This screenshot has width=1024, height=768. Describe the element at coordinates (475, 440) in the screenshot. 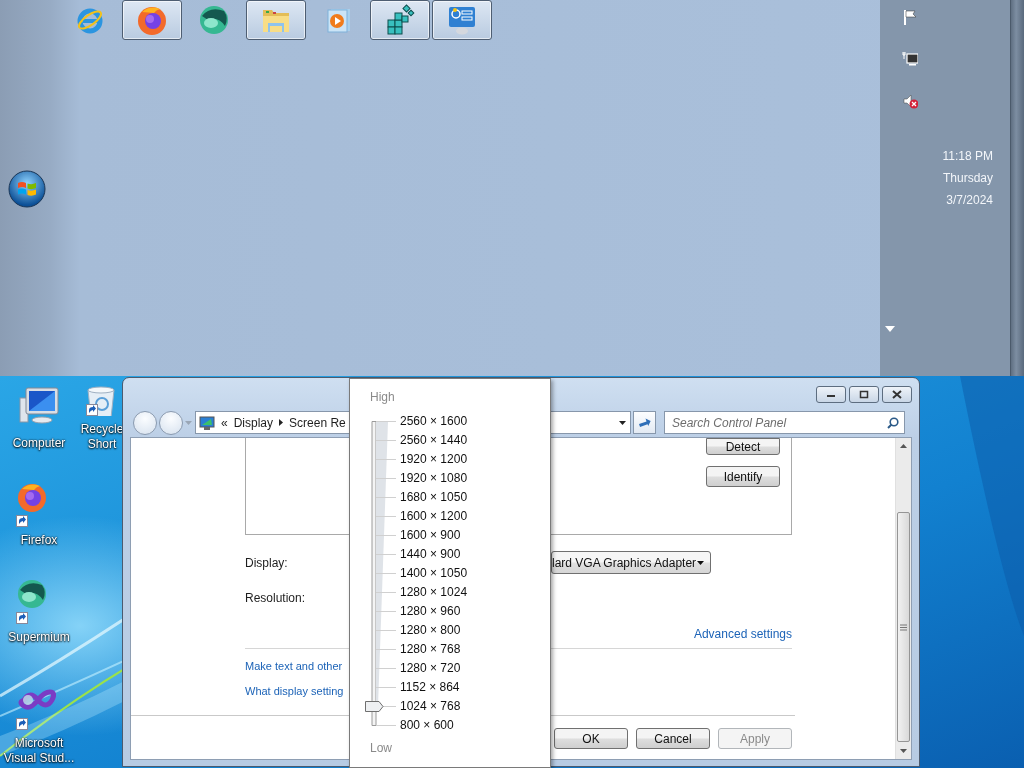

I see `resolution-option: 2560 × 1440` at that location.